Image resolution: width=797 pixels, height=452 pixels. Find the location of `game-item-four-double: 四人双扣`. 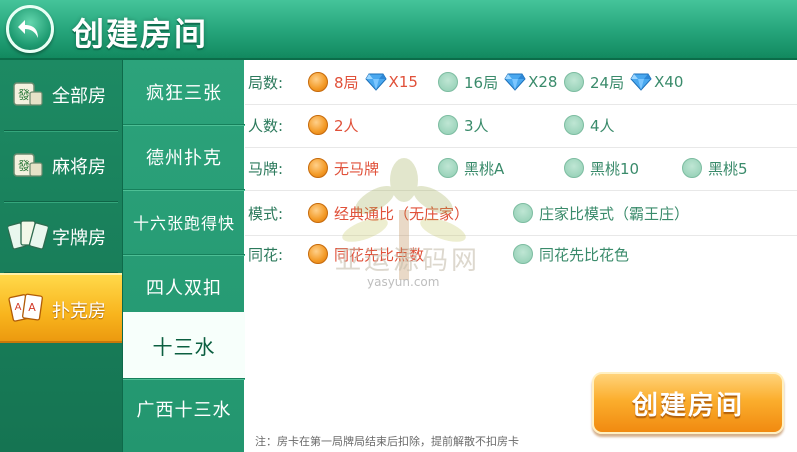

game-item-four-double: 四人双扣 is located at coordinates (184, 287).